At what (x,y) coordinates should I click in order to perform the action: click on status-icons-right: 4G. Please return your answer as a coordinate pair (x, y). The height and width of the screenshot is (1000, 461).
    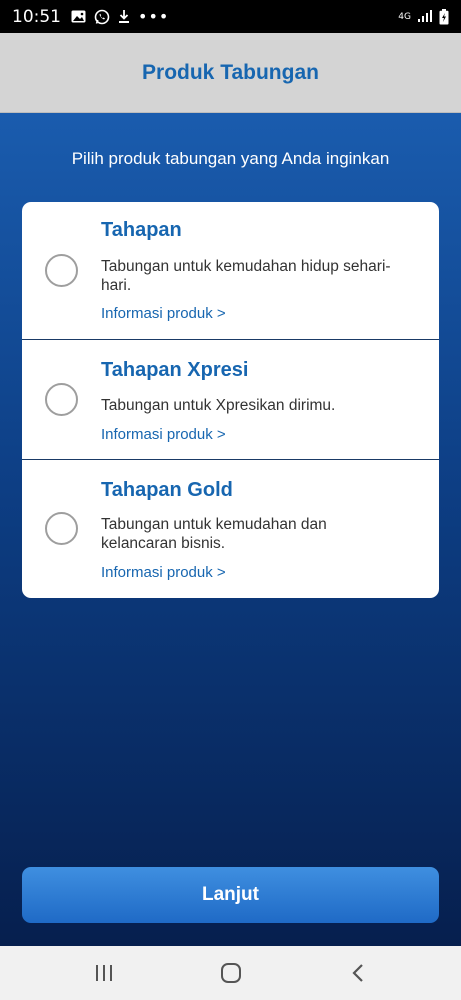
    Looking at the image, I should click on (423, 16).